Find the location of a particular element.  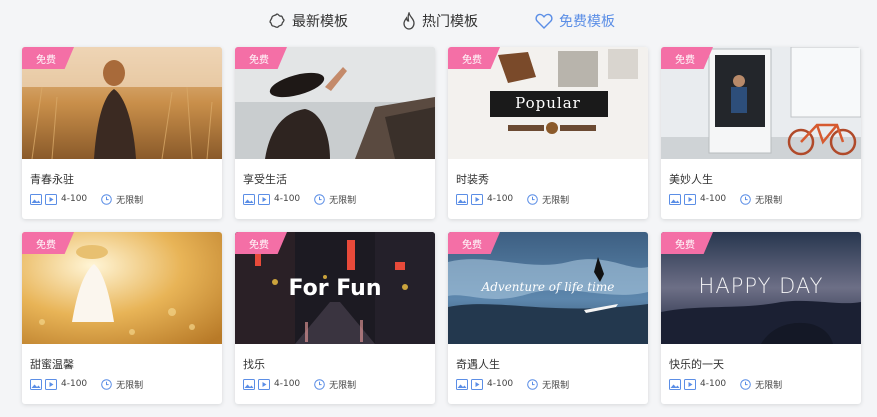

template-card: 免费 青春永驻 4-100 无限制 is located at coordinates (122, 133).